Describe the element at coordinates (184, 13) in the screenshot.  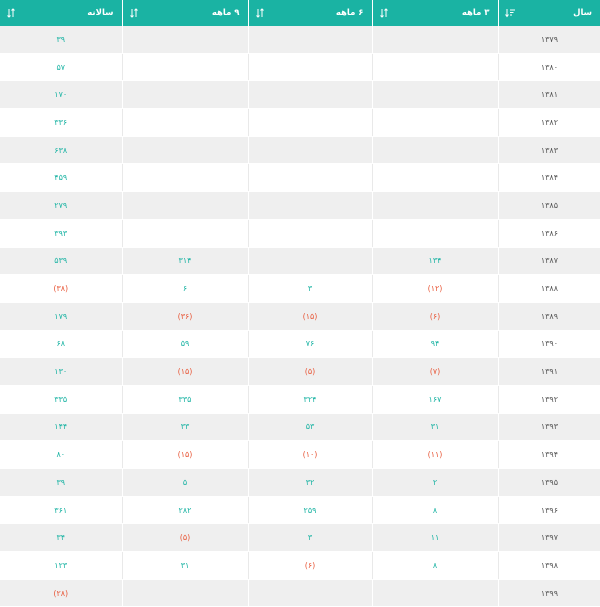
I see `column-header-q9: ۹ ماهه` at that location.